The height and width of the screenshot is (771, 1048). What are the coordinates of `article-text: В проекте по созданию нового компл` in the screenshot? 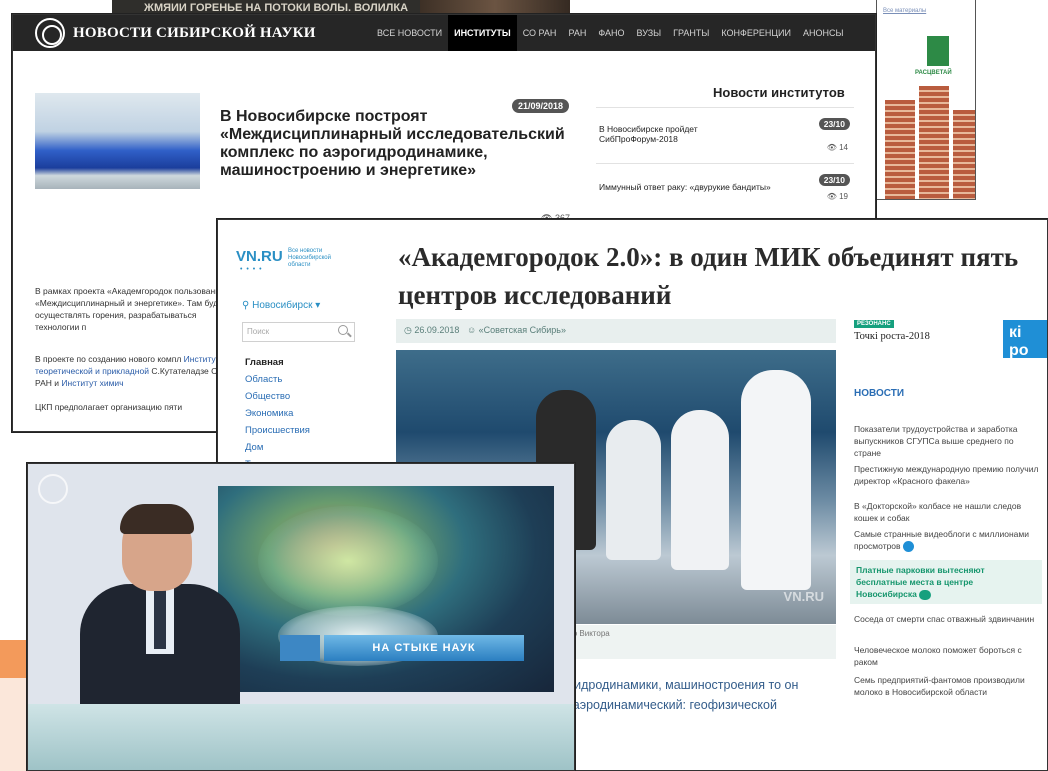 It's located at (108, 359).